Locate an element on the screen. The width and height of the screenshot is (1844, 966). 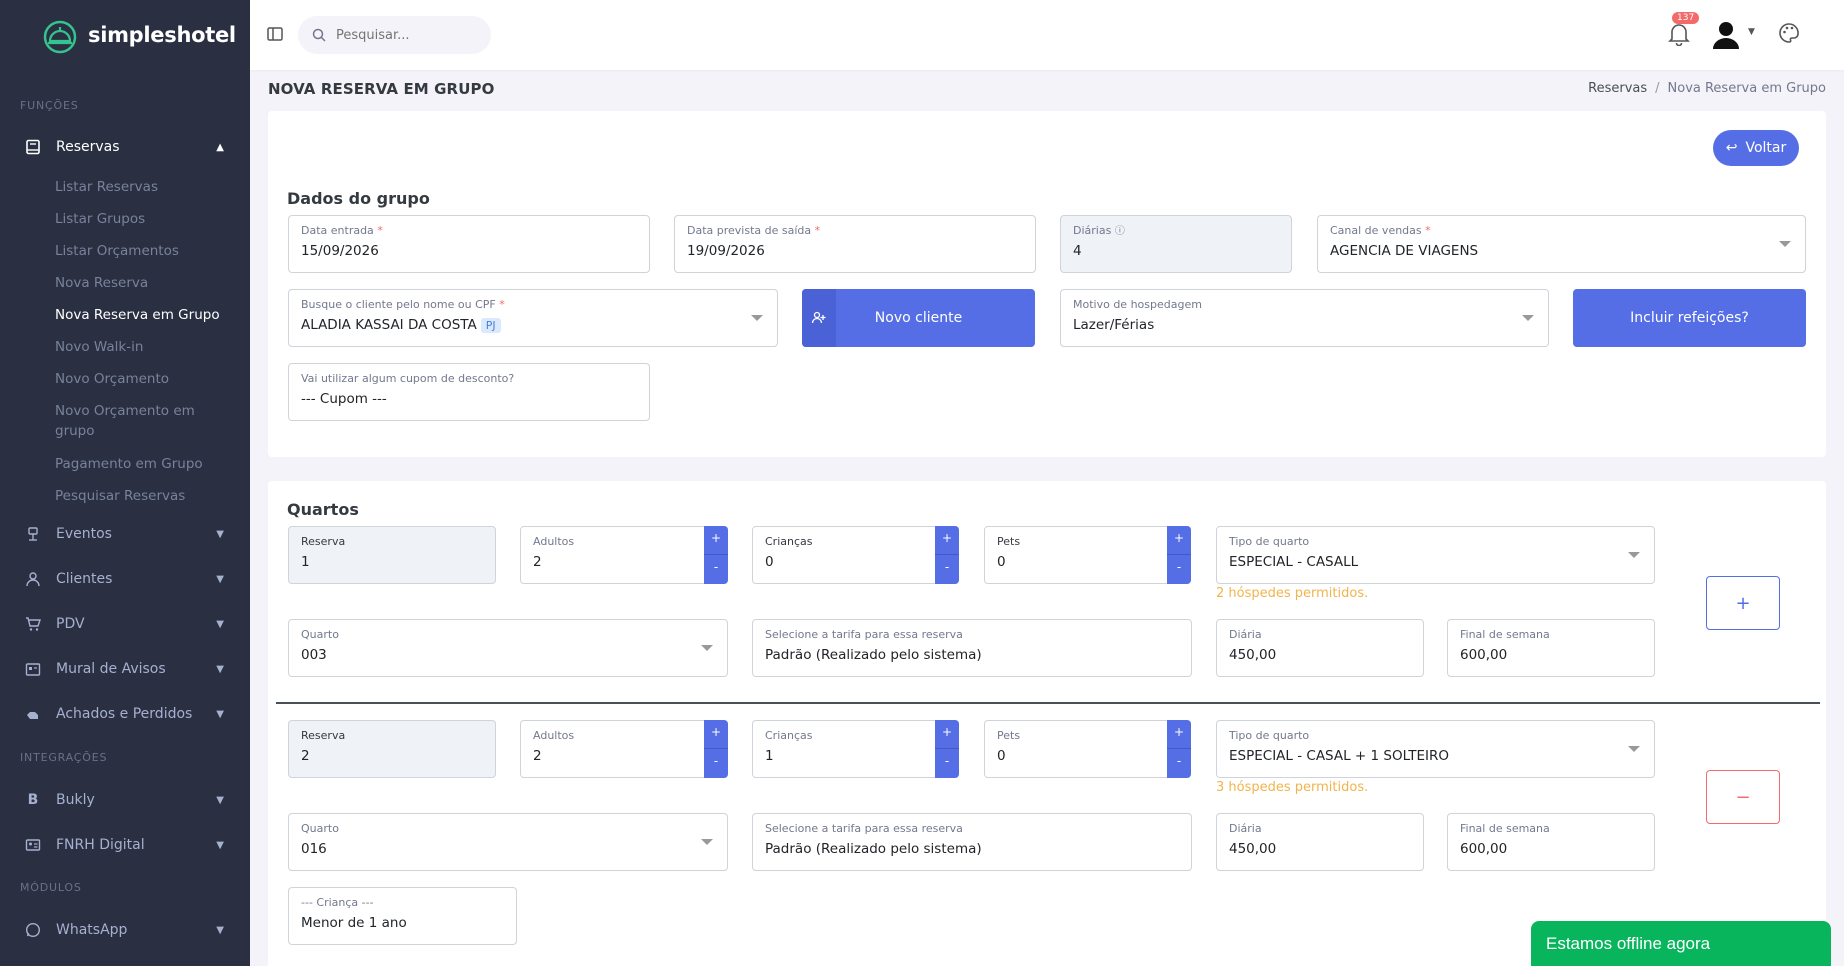
diaria-value: 450,00 is located at coordinates (1253, 849).